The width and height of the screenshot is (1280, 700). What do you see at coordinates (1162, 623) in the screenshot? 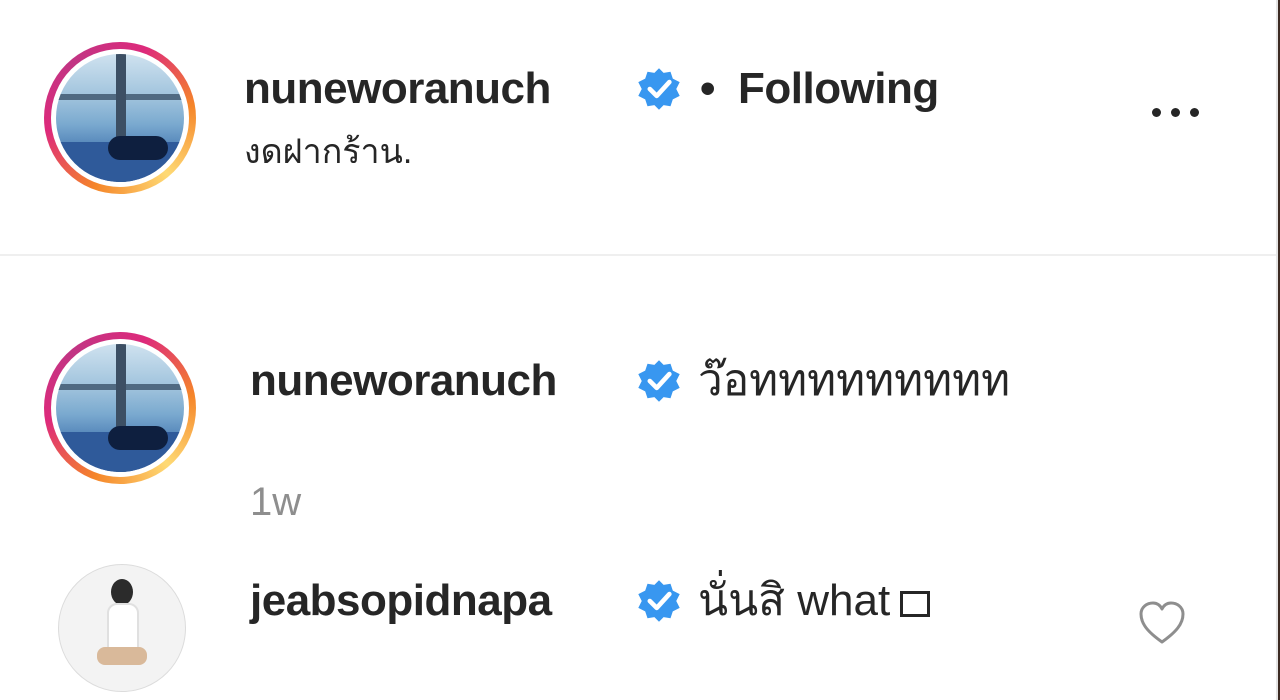
I see `like-heart-icon` at bounding box center [1162, 623].